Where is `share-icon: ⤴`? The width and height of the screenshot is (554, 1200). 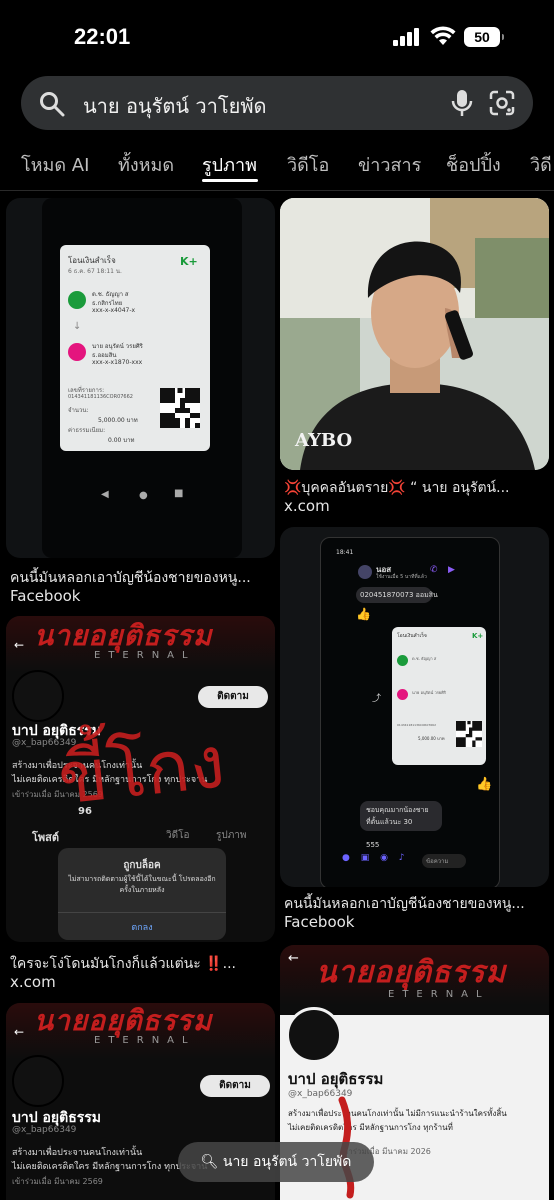
share-icon: ⤴ is located at coordinates (377, 699).